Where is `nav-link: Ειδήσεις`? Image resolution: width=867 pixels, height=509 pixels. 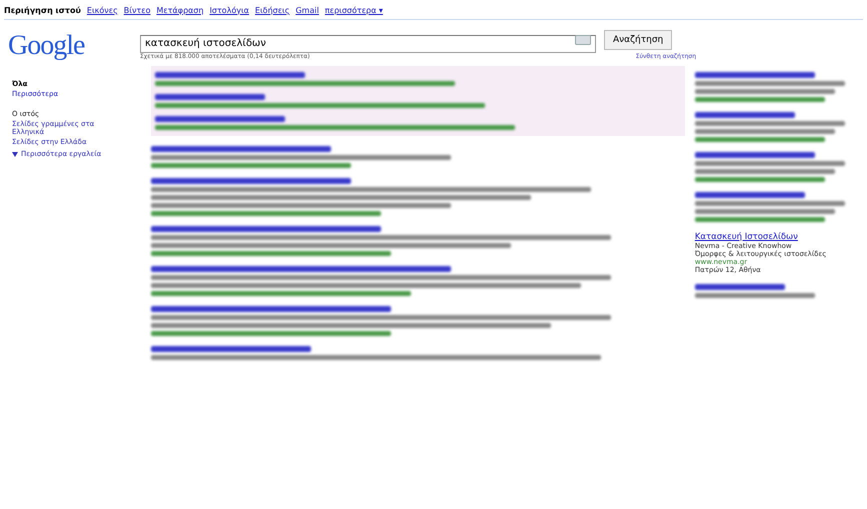 nav-link: Ειδήσεις is located at coordinates (272, 10).